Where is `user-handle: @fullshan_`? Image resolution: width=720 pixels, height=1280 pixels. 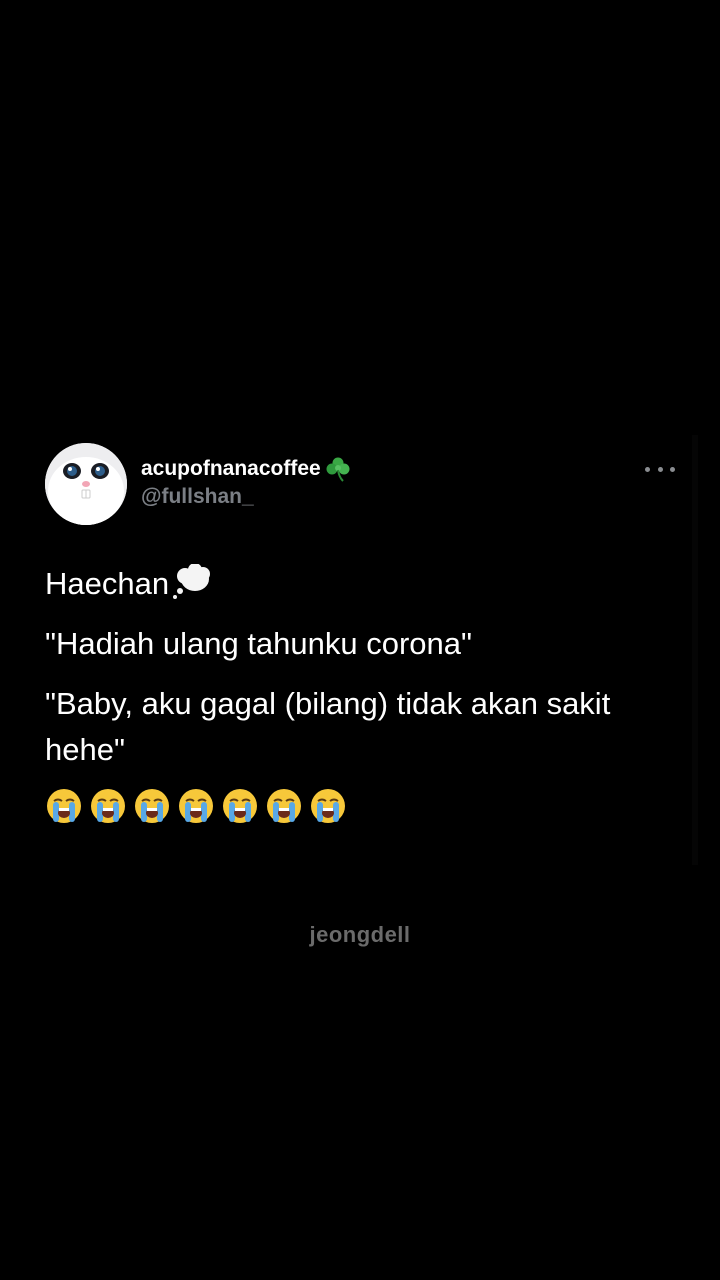
user-handle: @fullshan_ is located at coordinates (247, 497).